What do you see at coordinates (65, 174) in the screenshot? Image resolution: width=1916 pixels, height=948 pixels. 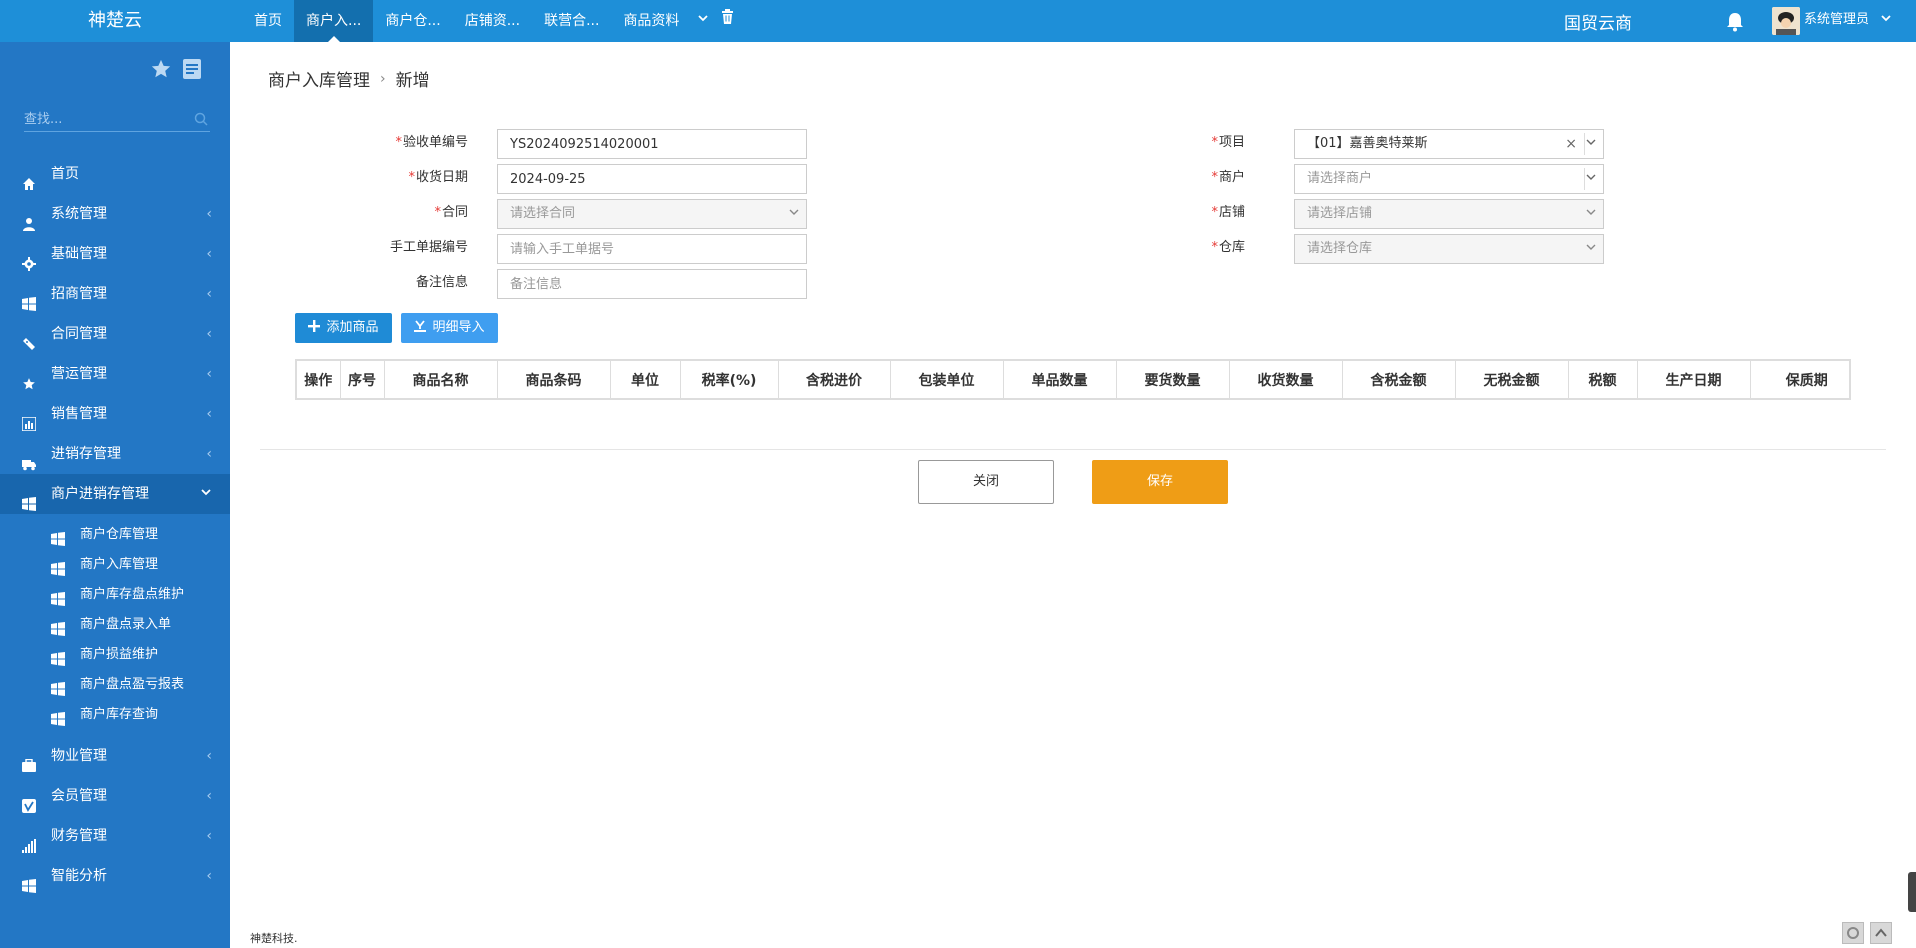 I see `sidebar-item-label: 首页` at bounding box center [65, 174].